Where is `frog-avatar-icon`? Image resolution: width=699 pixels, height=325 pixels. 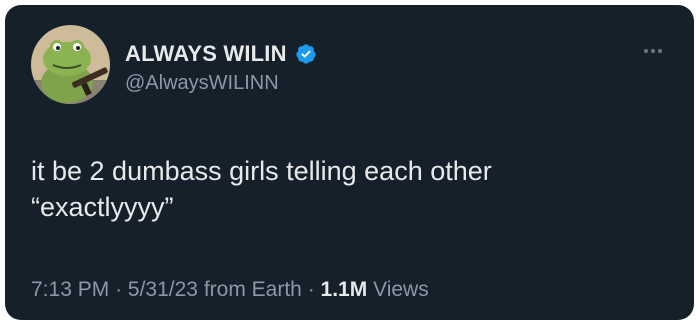
frog-avatar-icon is located at coordinates (70, 64).